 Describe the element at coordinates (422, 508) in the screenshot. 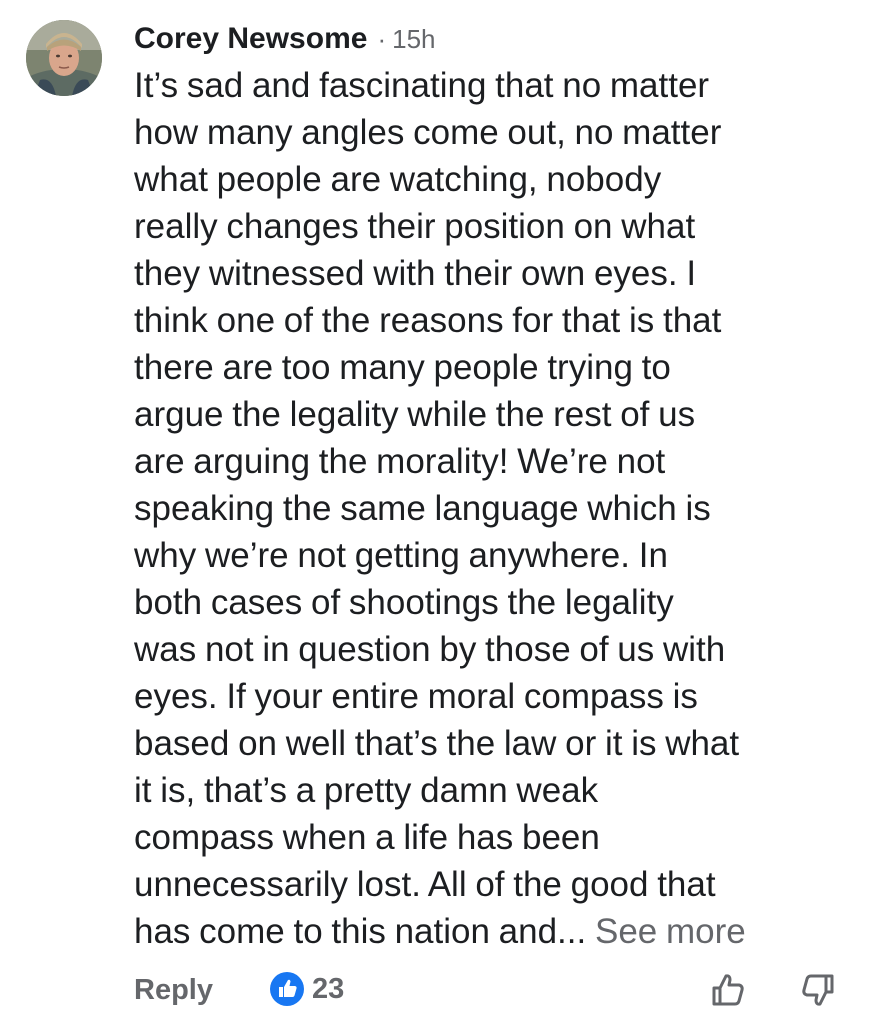

I see `comment-line: speaking the same language which is` at that location.